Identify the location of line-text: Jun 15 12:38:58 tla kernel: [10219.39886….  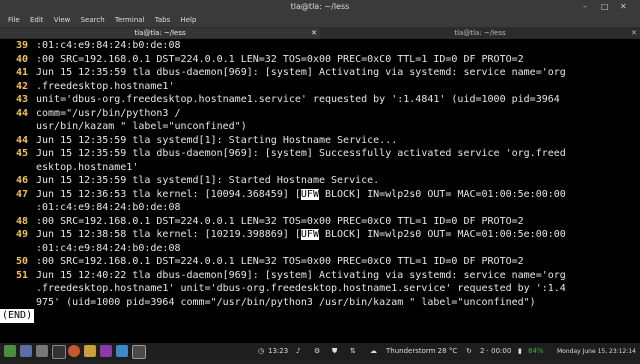
(168, 234).